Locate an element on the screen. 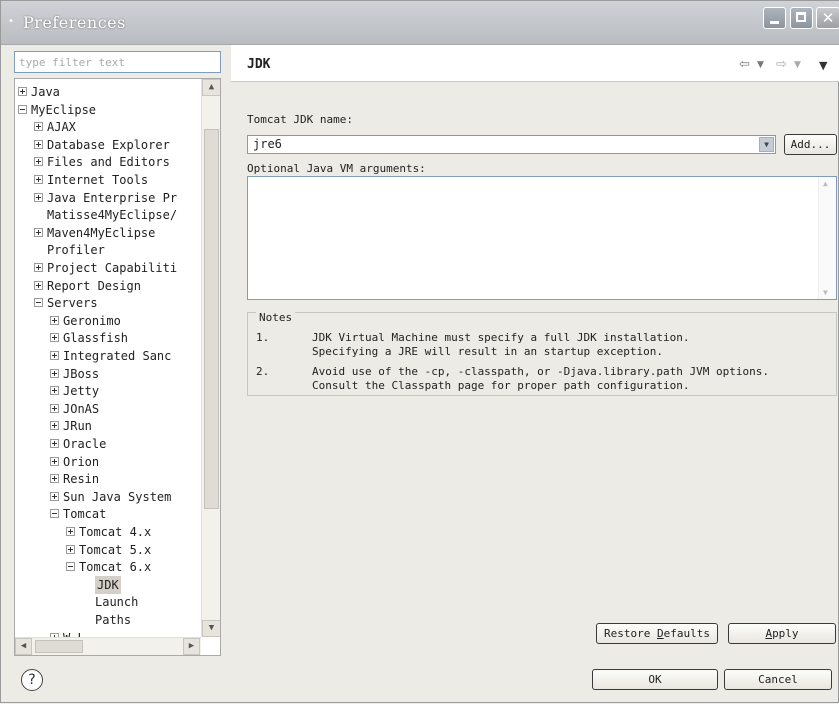 Image resolution: width=839 pixels, height=704 pixels. tree-node-label: Orion is located at coordinates (81, 461).